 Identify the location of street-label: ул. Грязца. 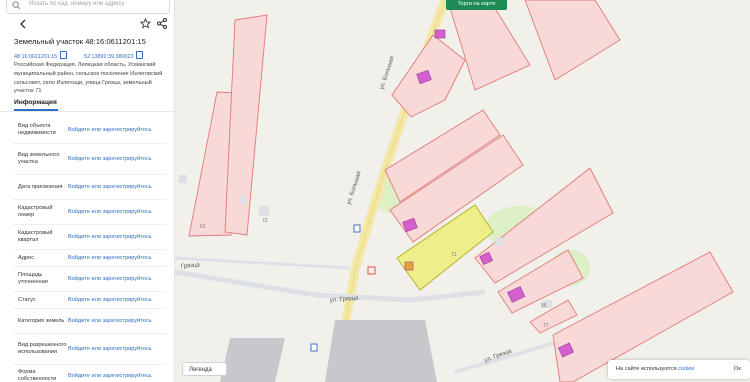
(345, 299).